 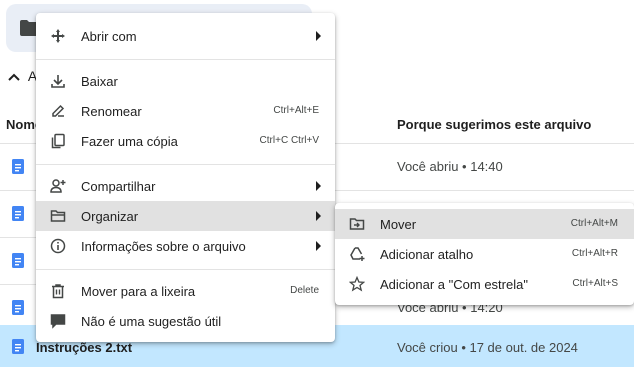 I want to click on copy-icon, so click(x=58, y=141).